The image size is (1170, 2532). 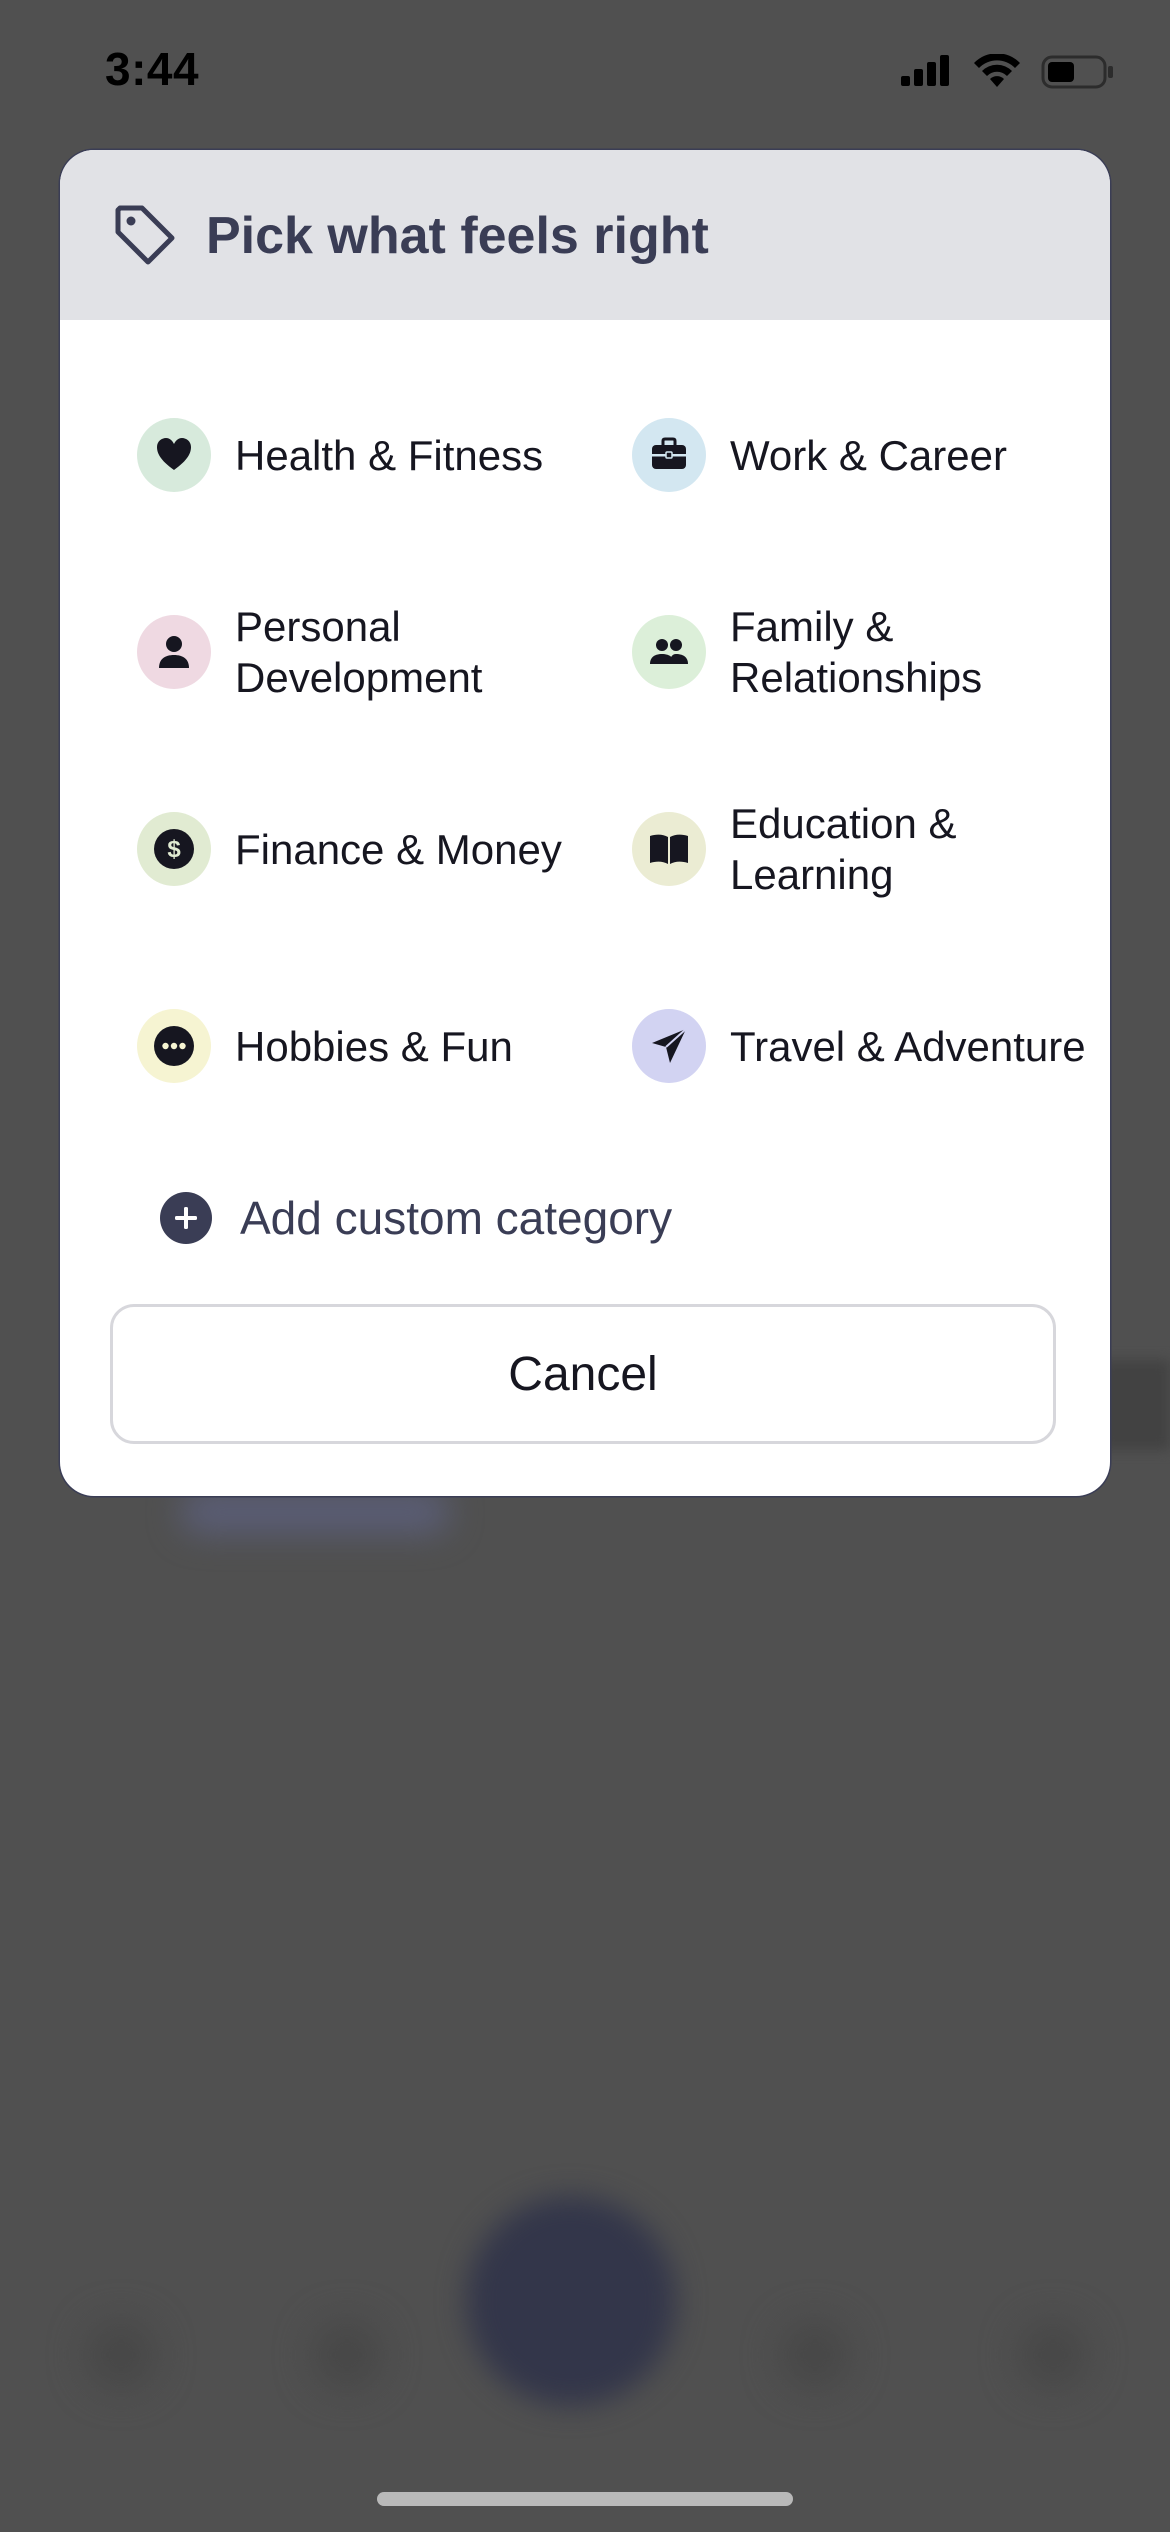 What do you see at coordinates (186, 1218) in the screenshot?
I see `plus-icon` at bounding box center [186, 1218].